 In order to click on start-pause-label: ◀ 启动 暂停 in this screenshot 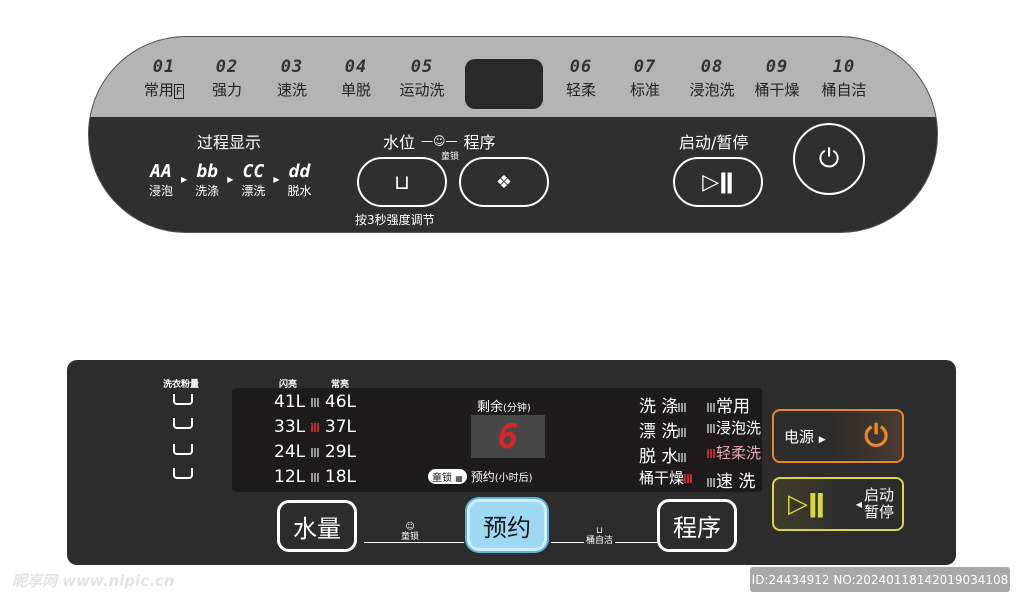, I will do `click(874, 503)`.